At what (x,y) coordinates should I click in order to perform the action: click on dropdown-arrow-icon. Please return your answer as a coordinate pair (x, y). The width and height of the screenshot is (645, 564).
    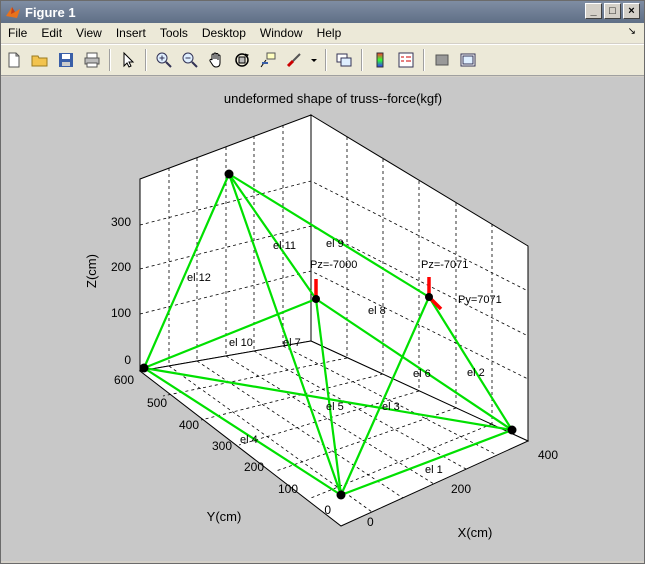
    Looking at the image, I should click on (314, 60).